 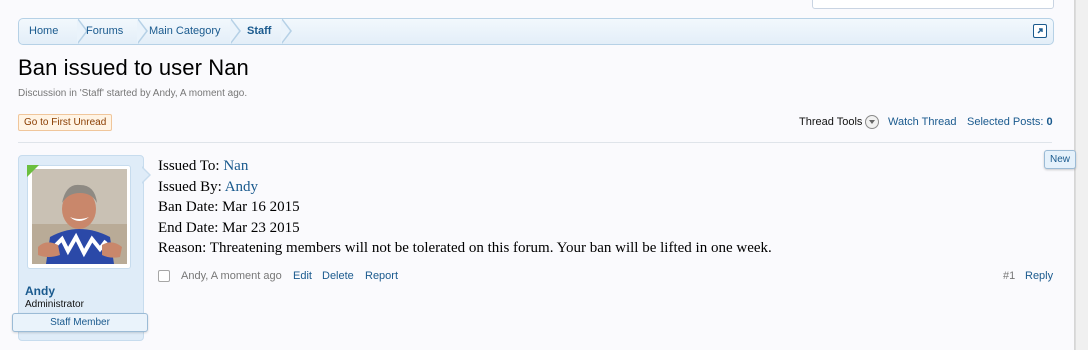 What do you see at coordinates (1039, 276) in the screenshot?
I see `reply-link: Reply` at bounding box center [1039, 276].